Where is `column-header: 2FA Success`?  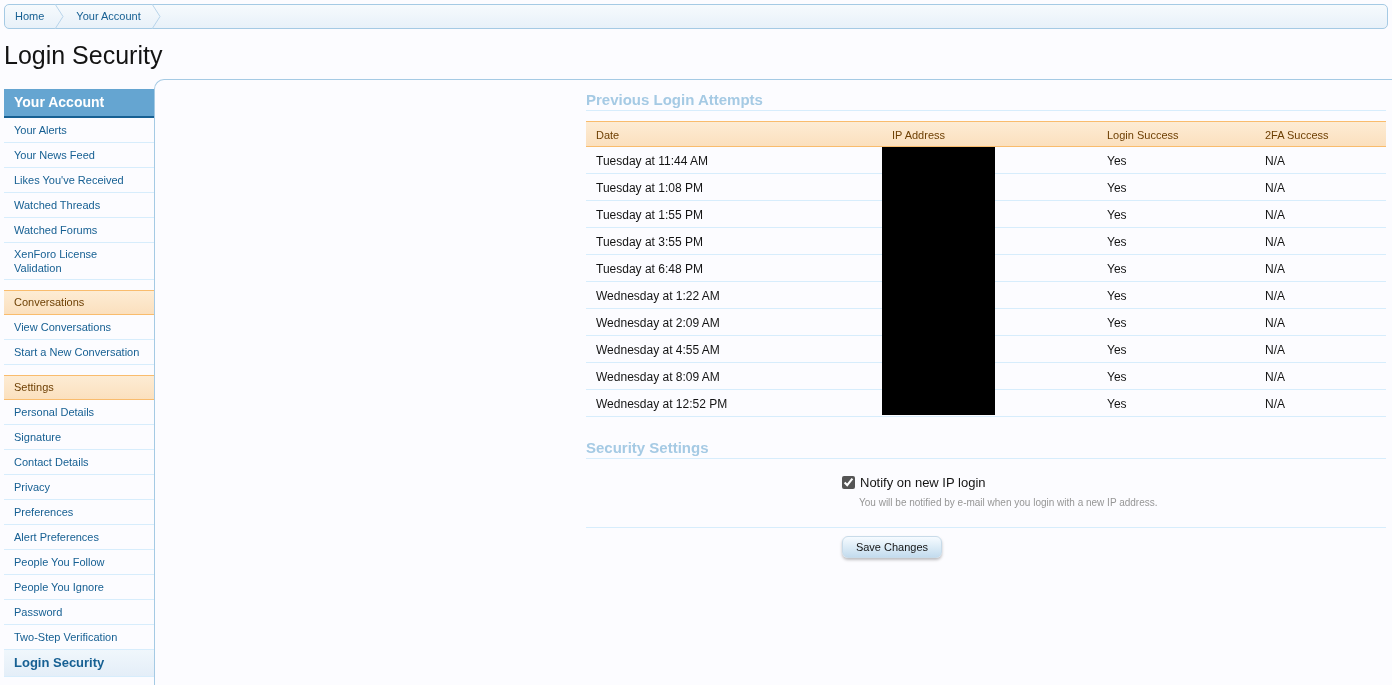
column-header: 2FA Success is located at coordinates (1297, 135).